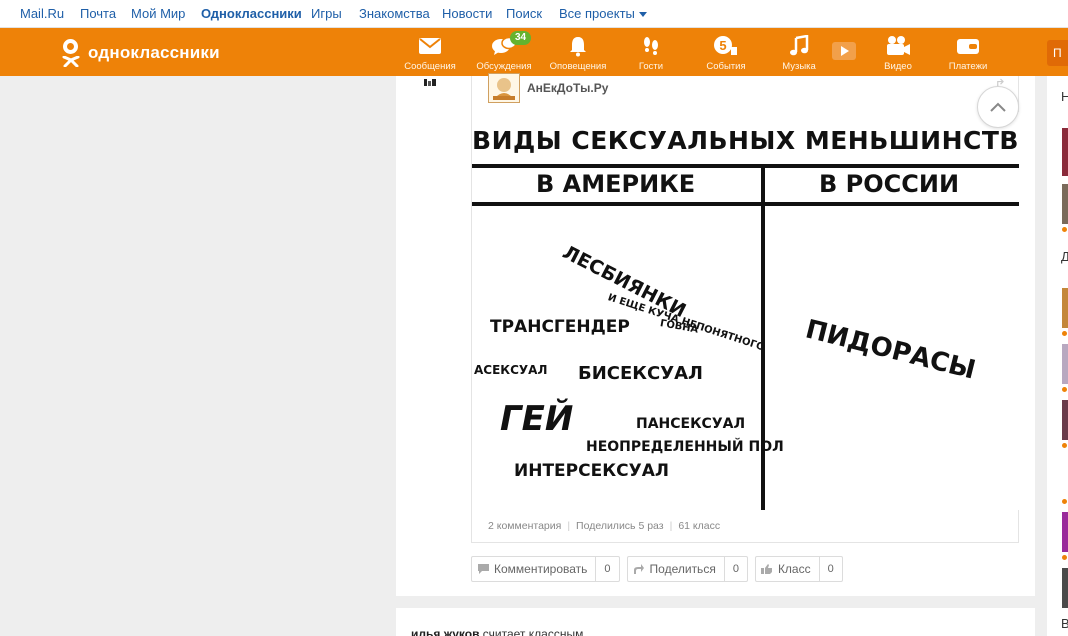  I want to click on play-icon, so click(844, 51).